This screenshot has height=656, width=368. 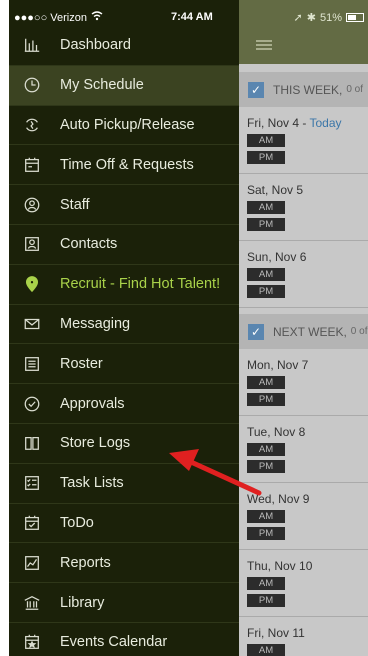 What do you see at coordinates (97, 17) in the screenshot?
I see `wifi-icon` at bounding box center [97, 17].